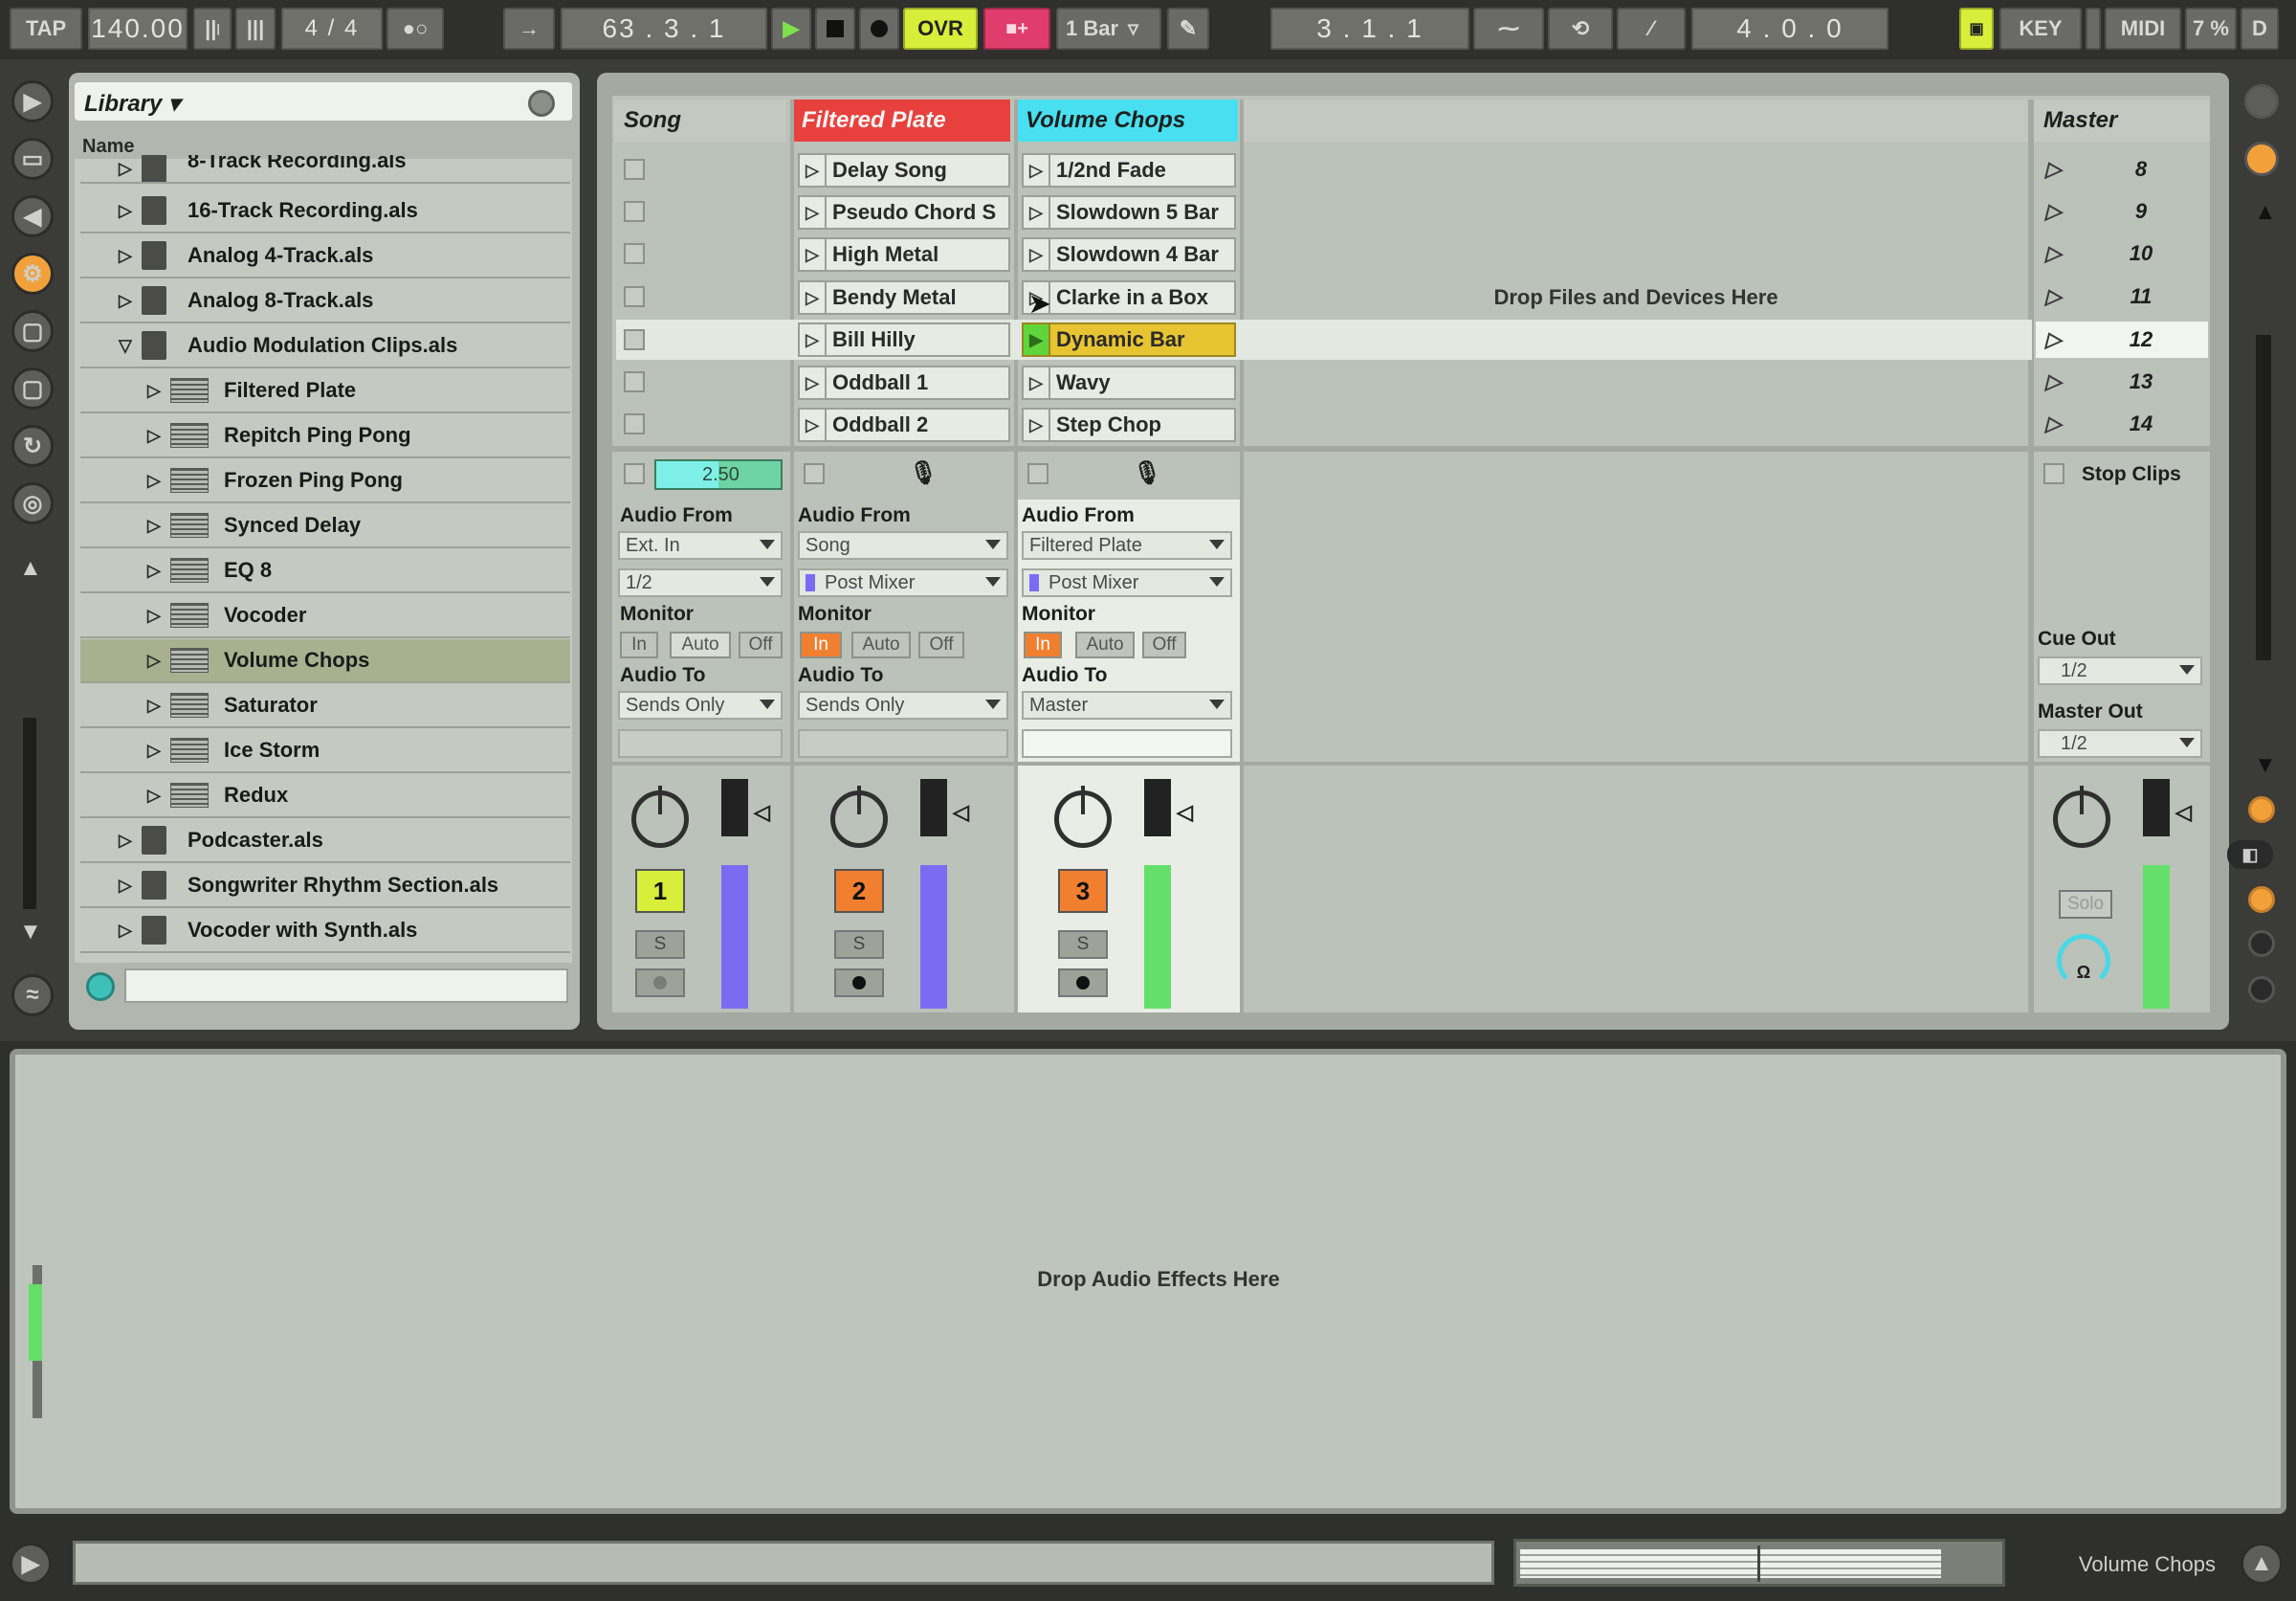 This screenshot has width=2296, height=1601. I want to click on input-channel-select: Post Mixer, so click(903, 583).